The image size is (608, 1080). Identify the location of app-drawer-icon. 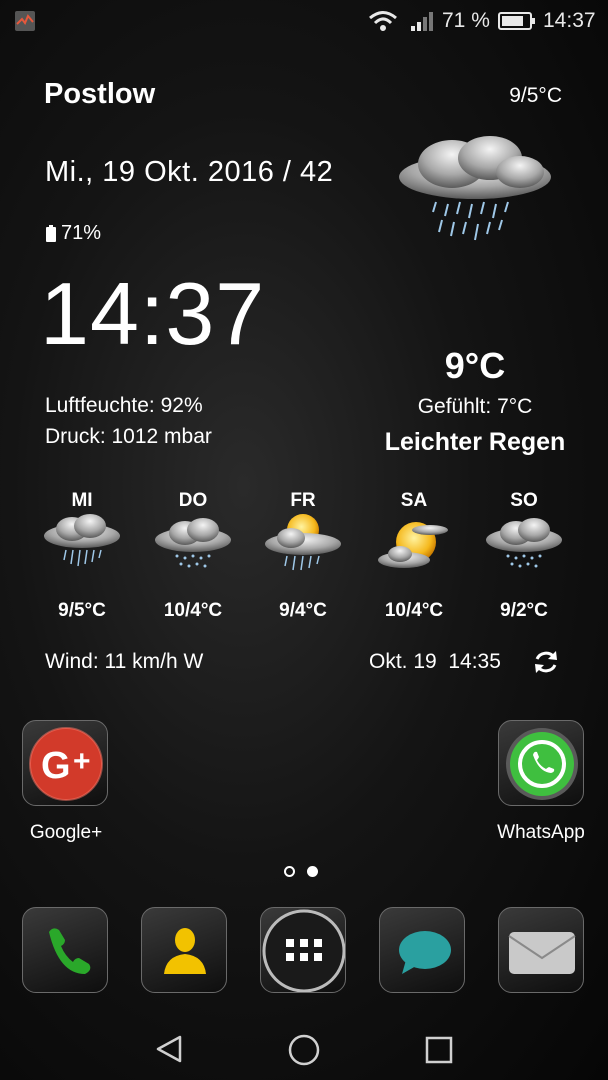
(303, 950).